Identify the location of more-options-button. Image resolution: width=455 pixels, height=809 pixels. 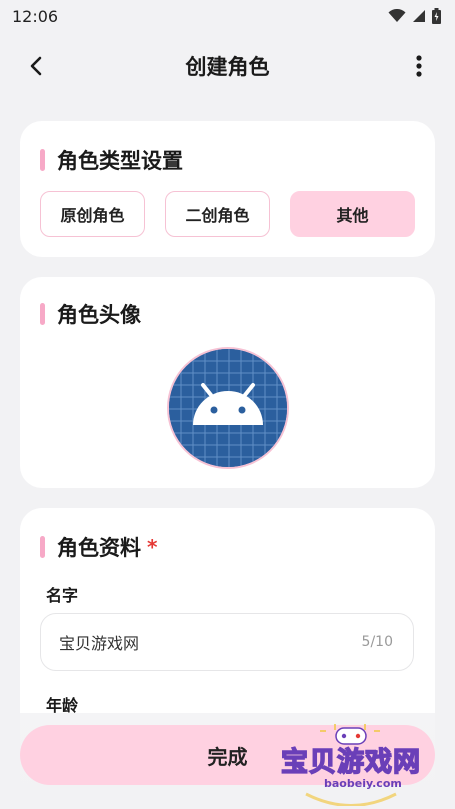
(419, 66).